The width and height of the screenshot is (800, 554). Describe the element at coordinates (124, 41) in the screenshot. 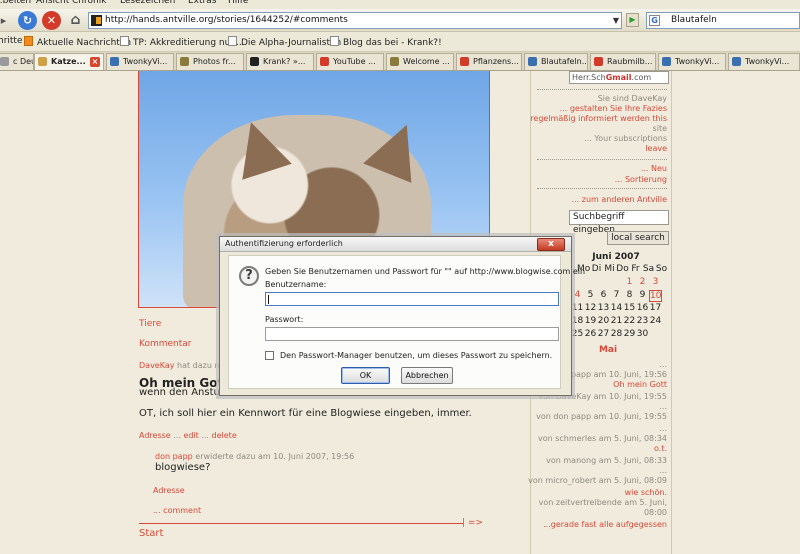

I see `page-icon` at that location.